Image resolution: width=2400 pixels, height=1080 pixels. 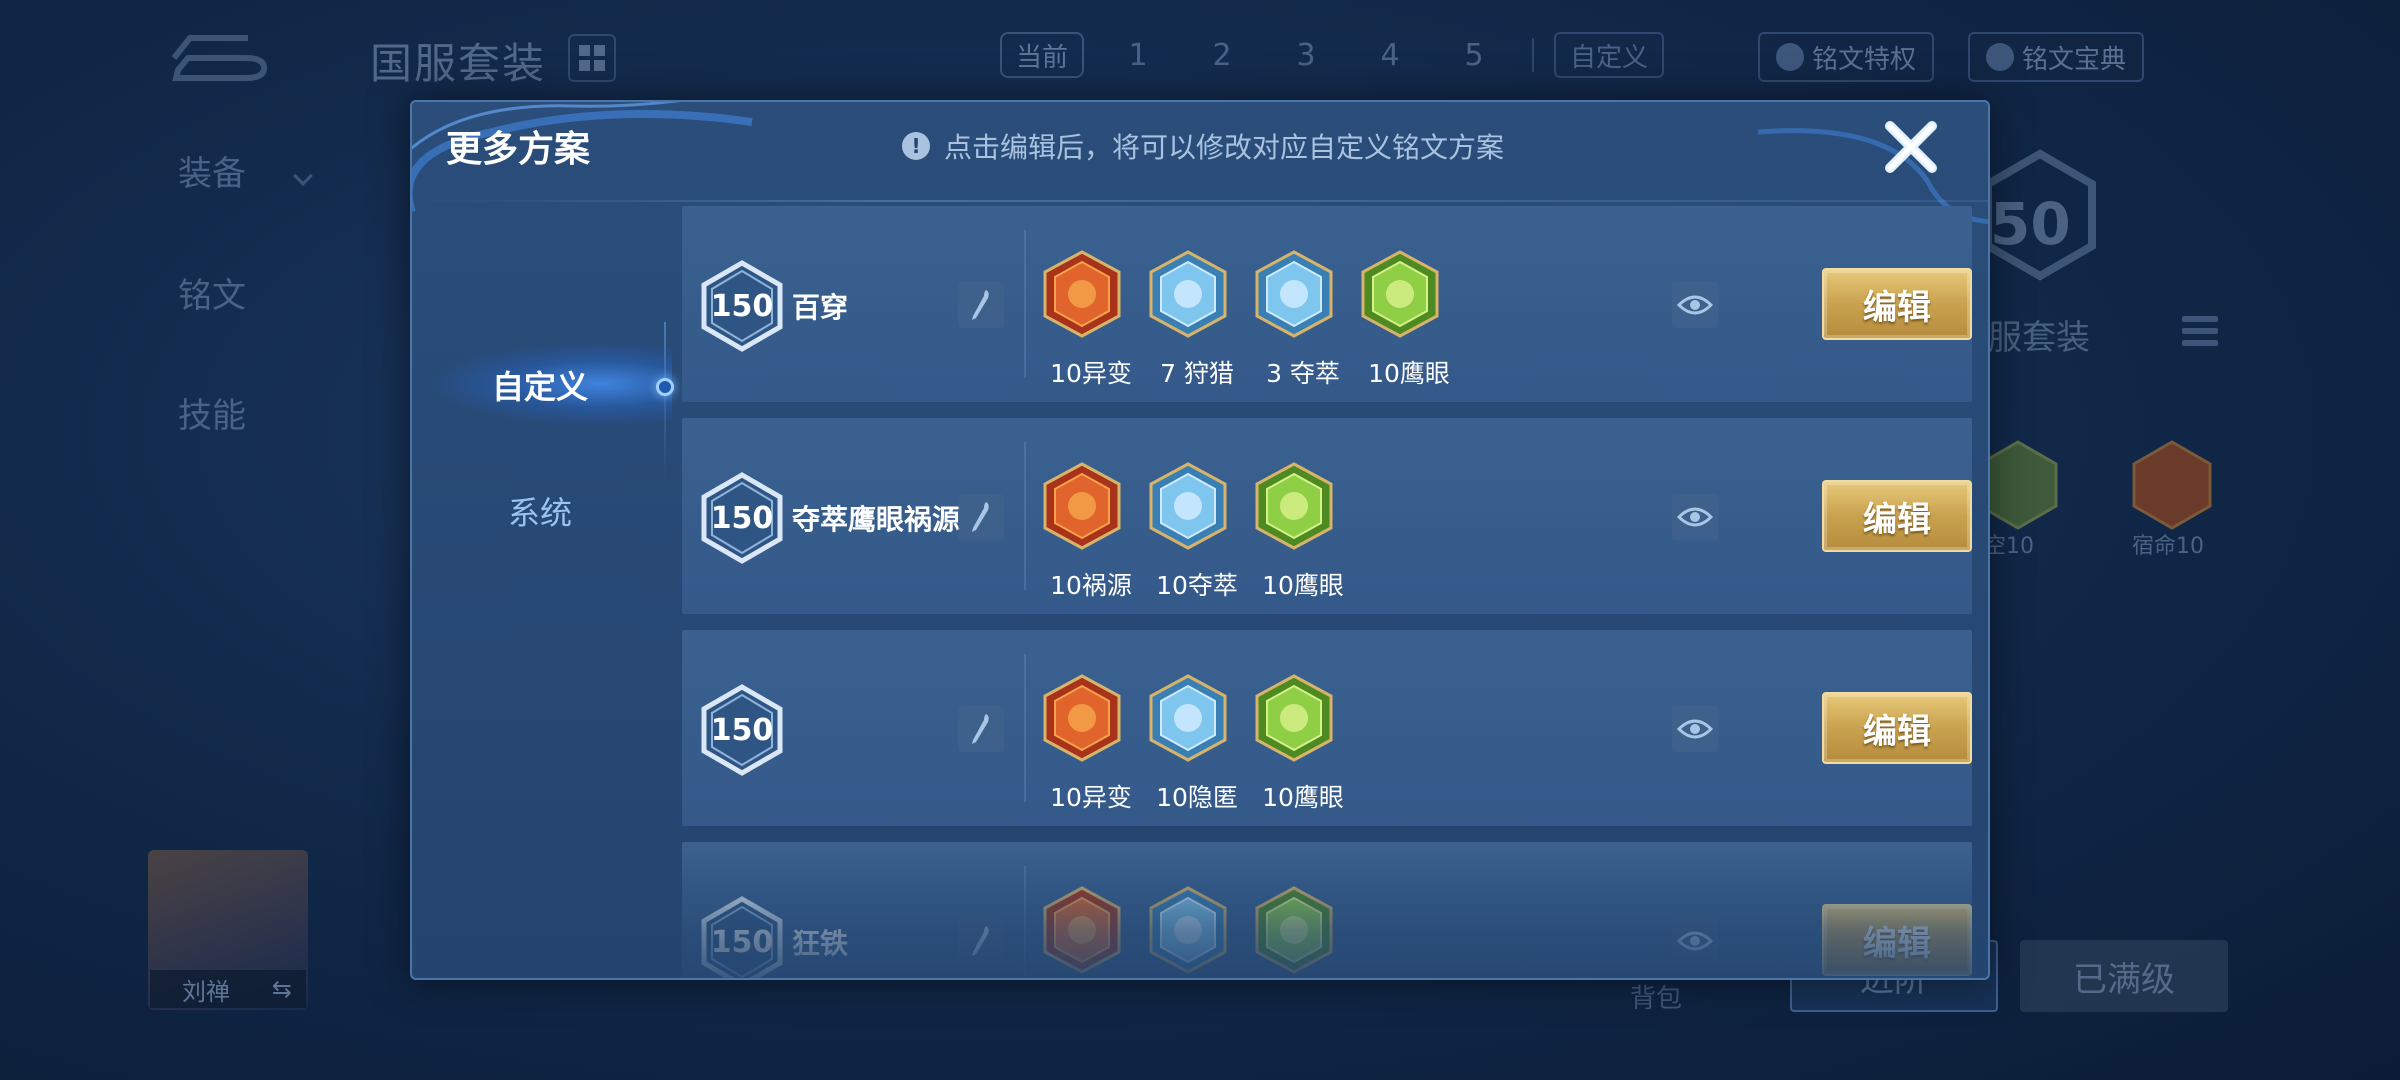 What do you see at coordinates (1222, 55) in the screenshot?
I see `page-tab-2: 2` at bounding box center [1222, 55].